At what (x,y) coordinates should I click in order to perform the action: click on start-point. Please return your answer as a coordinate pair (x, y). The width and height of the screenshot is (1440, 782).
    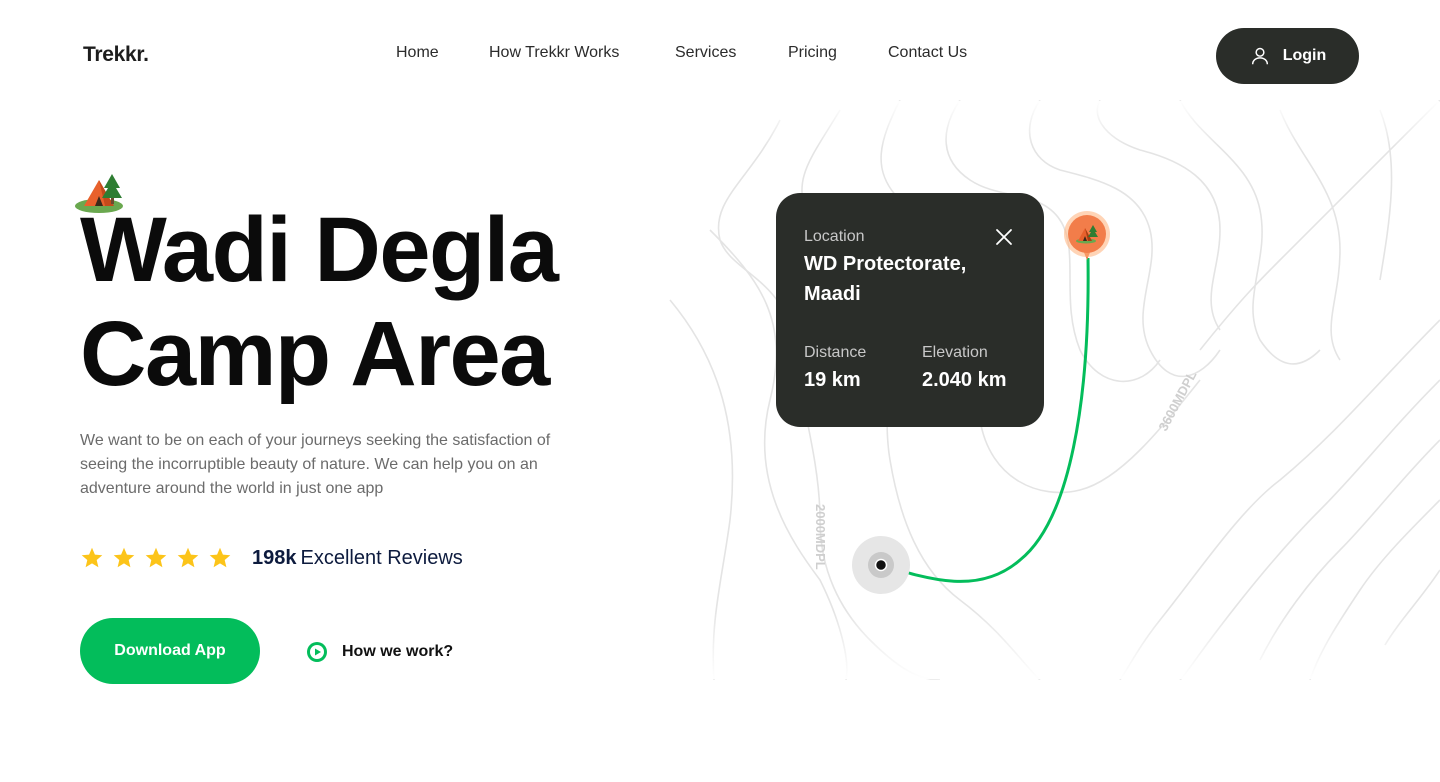
    Looking at the image, I should click on (881, 565).